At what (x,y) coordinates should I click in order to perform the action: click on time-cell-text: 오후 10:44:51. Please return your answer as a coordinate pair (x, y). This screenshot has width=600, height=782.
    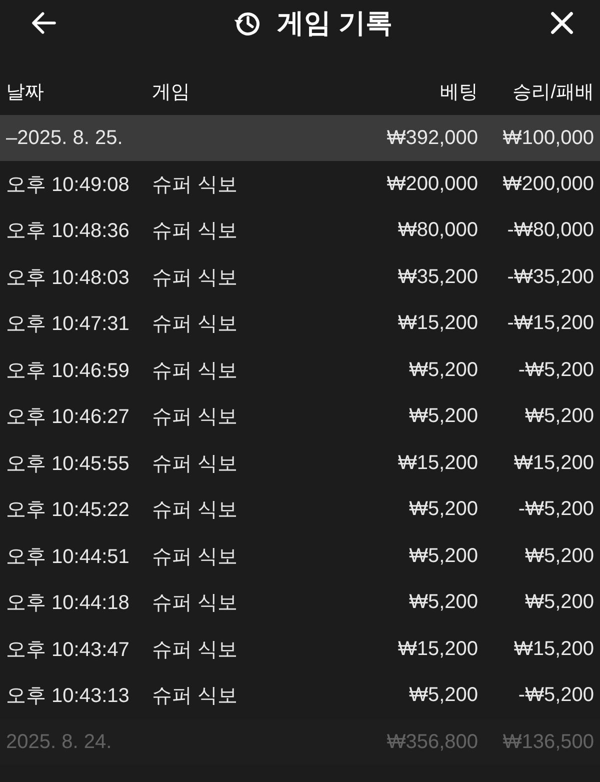
    Looking at the image, I should click on (68, 557).